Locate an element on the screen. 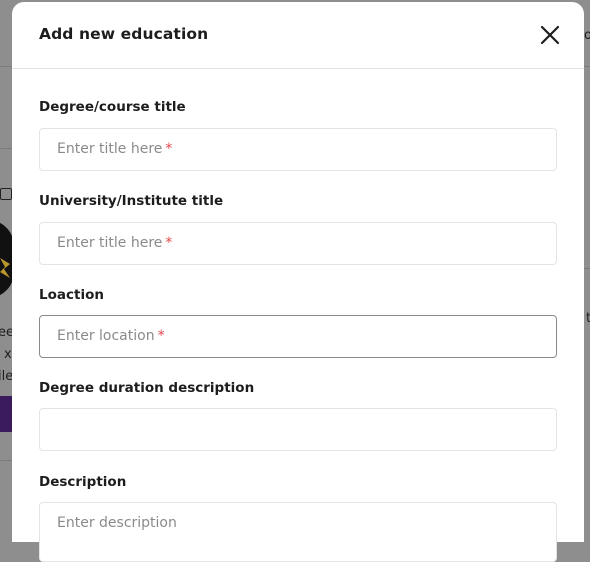 The height and width of the screenshot is (562, 590). degree-title-input: Enter title here * is located at coordinates (298, 149).